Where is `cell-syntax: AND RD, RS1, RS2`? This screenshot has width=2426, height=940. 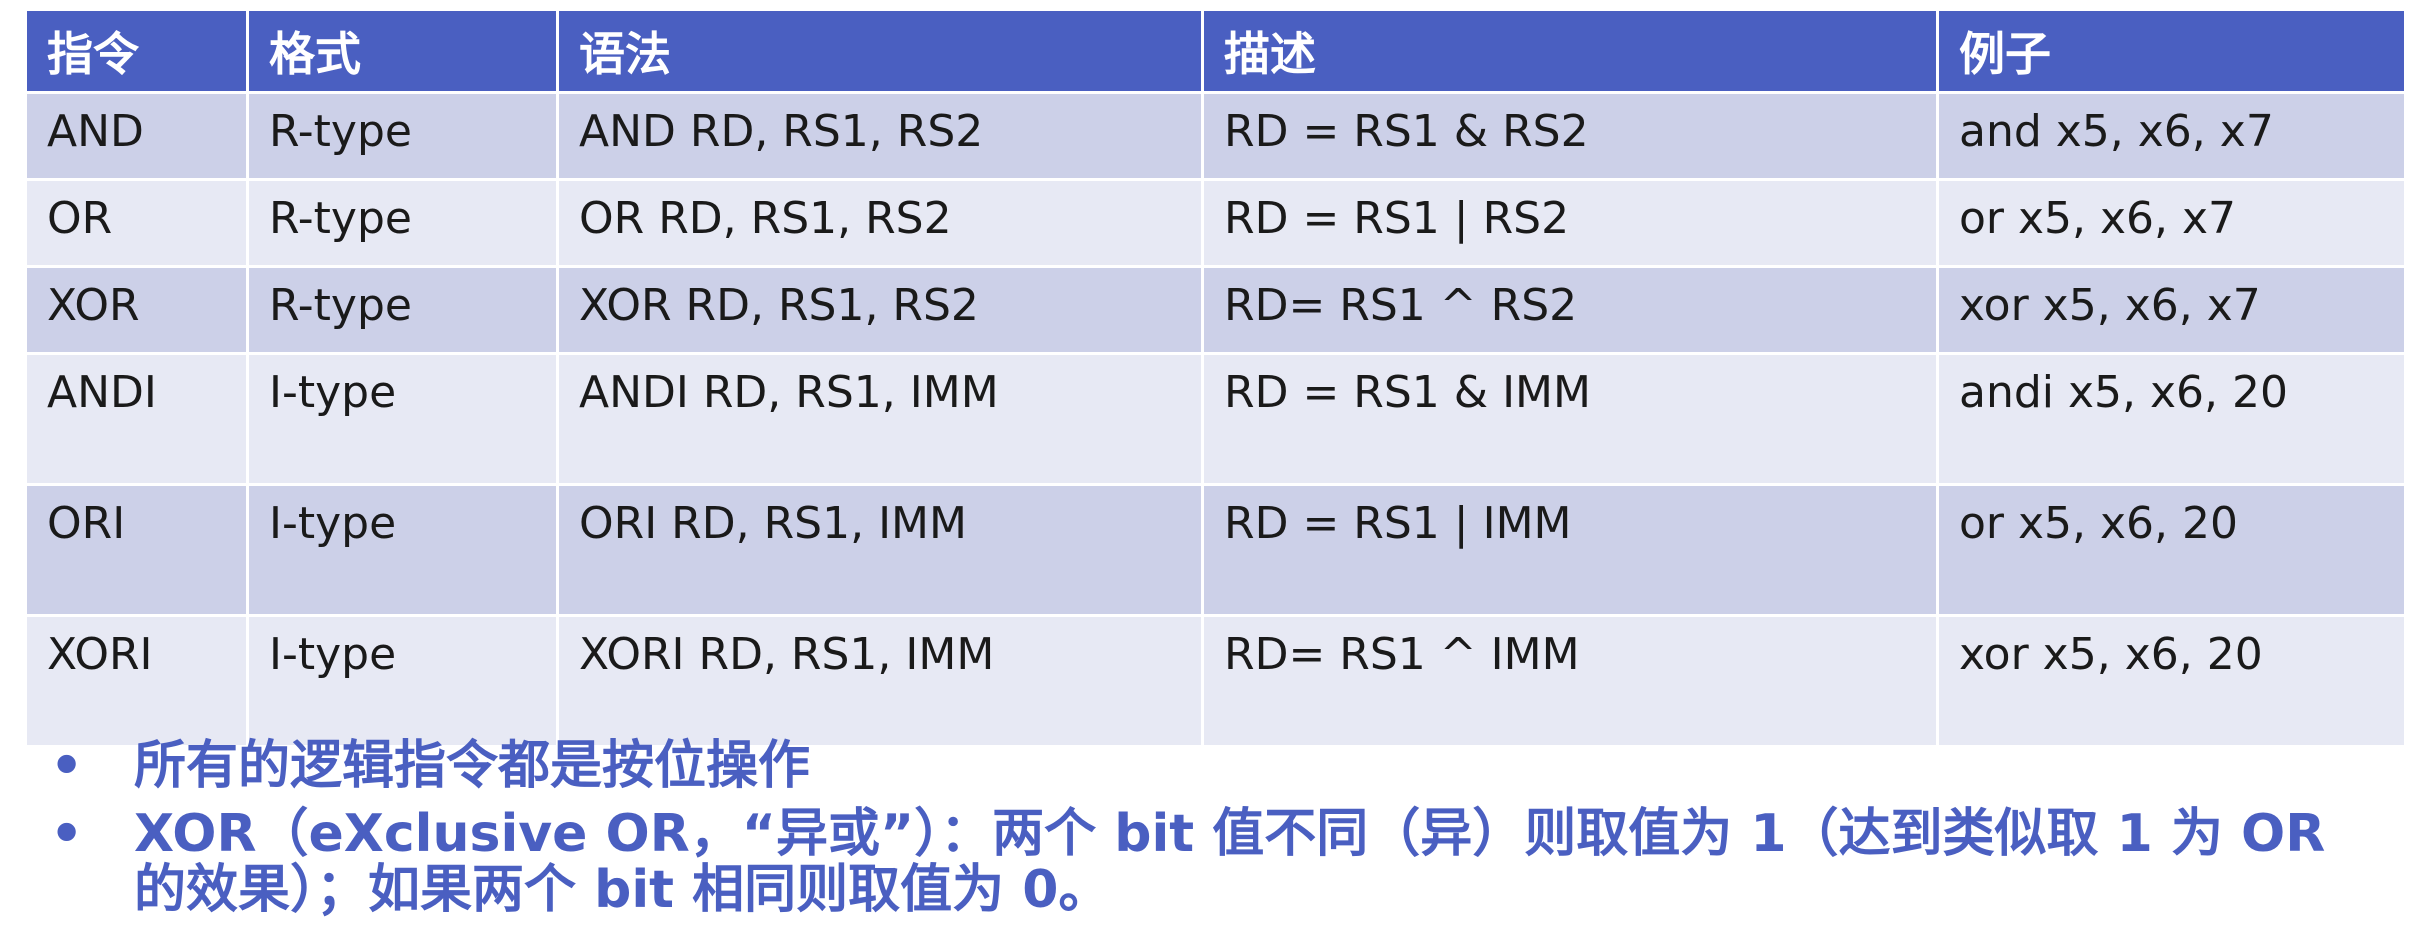 cell-syntax: AND RD, RS1, RS2 is located at coordinates (880, 136).